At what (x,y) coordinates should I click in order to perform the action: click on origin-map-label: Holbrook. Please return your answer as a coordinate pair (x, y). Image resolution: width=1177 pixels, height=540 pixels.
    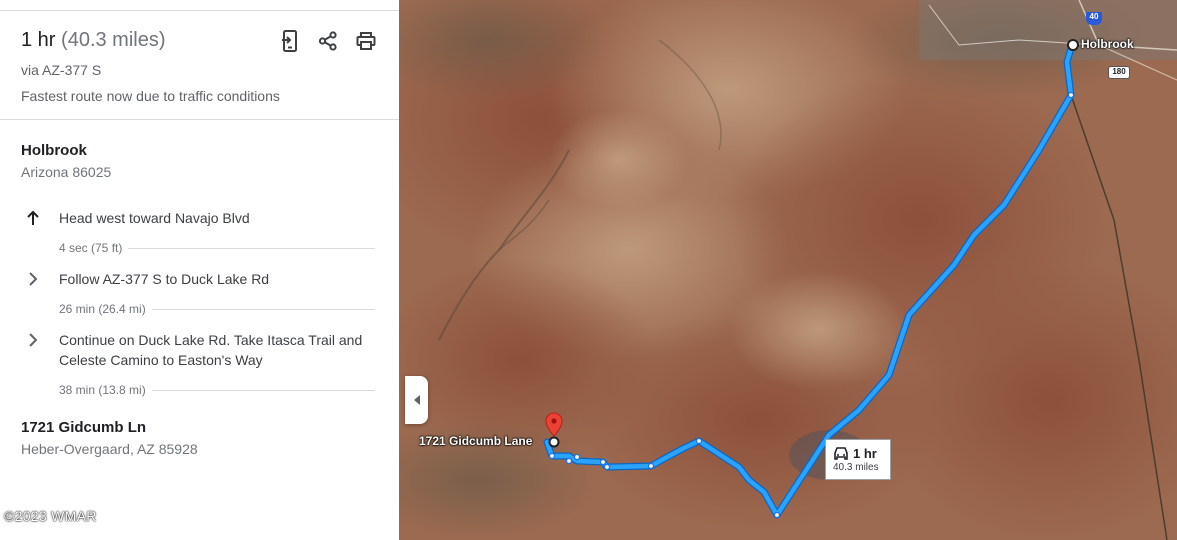
    Looking at the image, I should click on (1107, 44).